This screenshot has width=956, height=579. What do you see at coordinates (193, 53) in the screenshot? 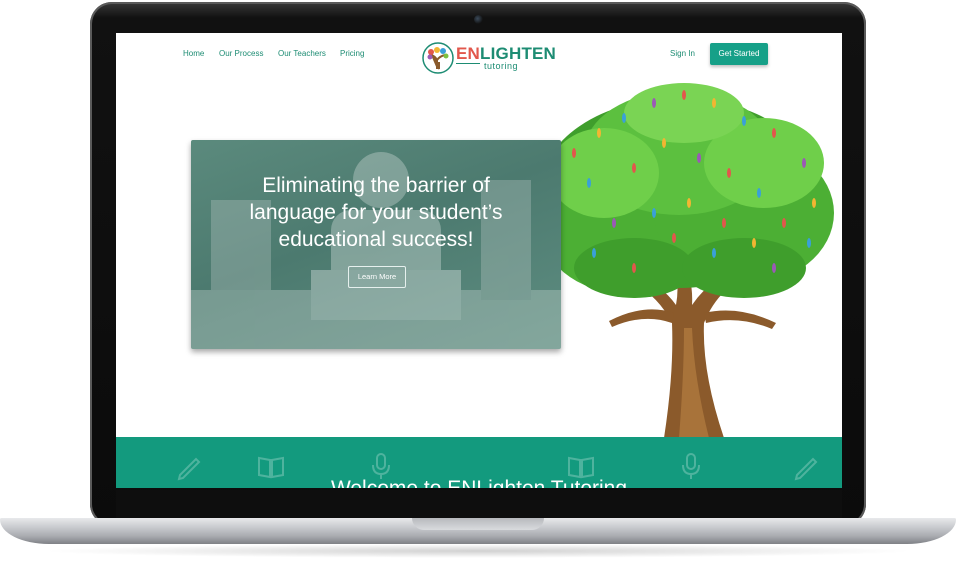
I see `nav-home-link: Home` at bounding box center [193, 53].